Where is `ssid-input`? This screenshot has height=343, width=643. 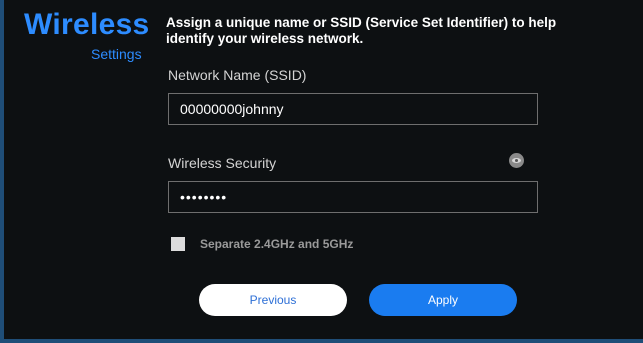 ssid-input is located at coordinates (353, 109).